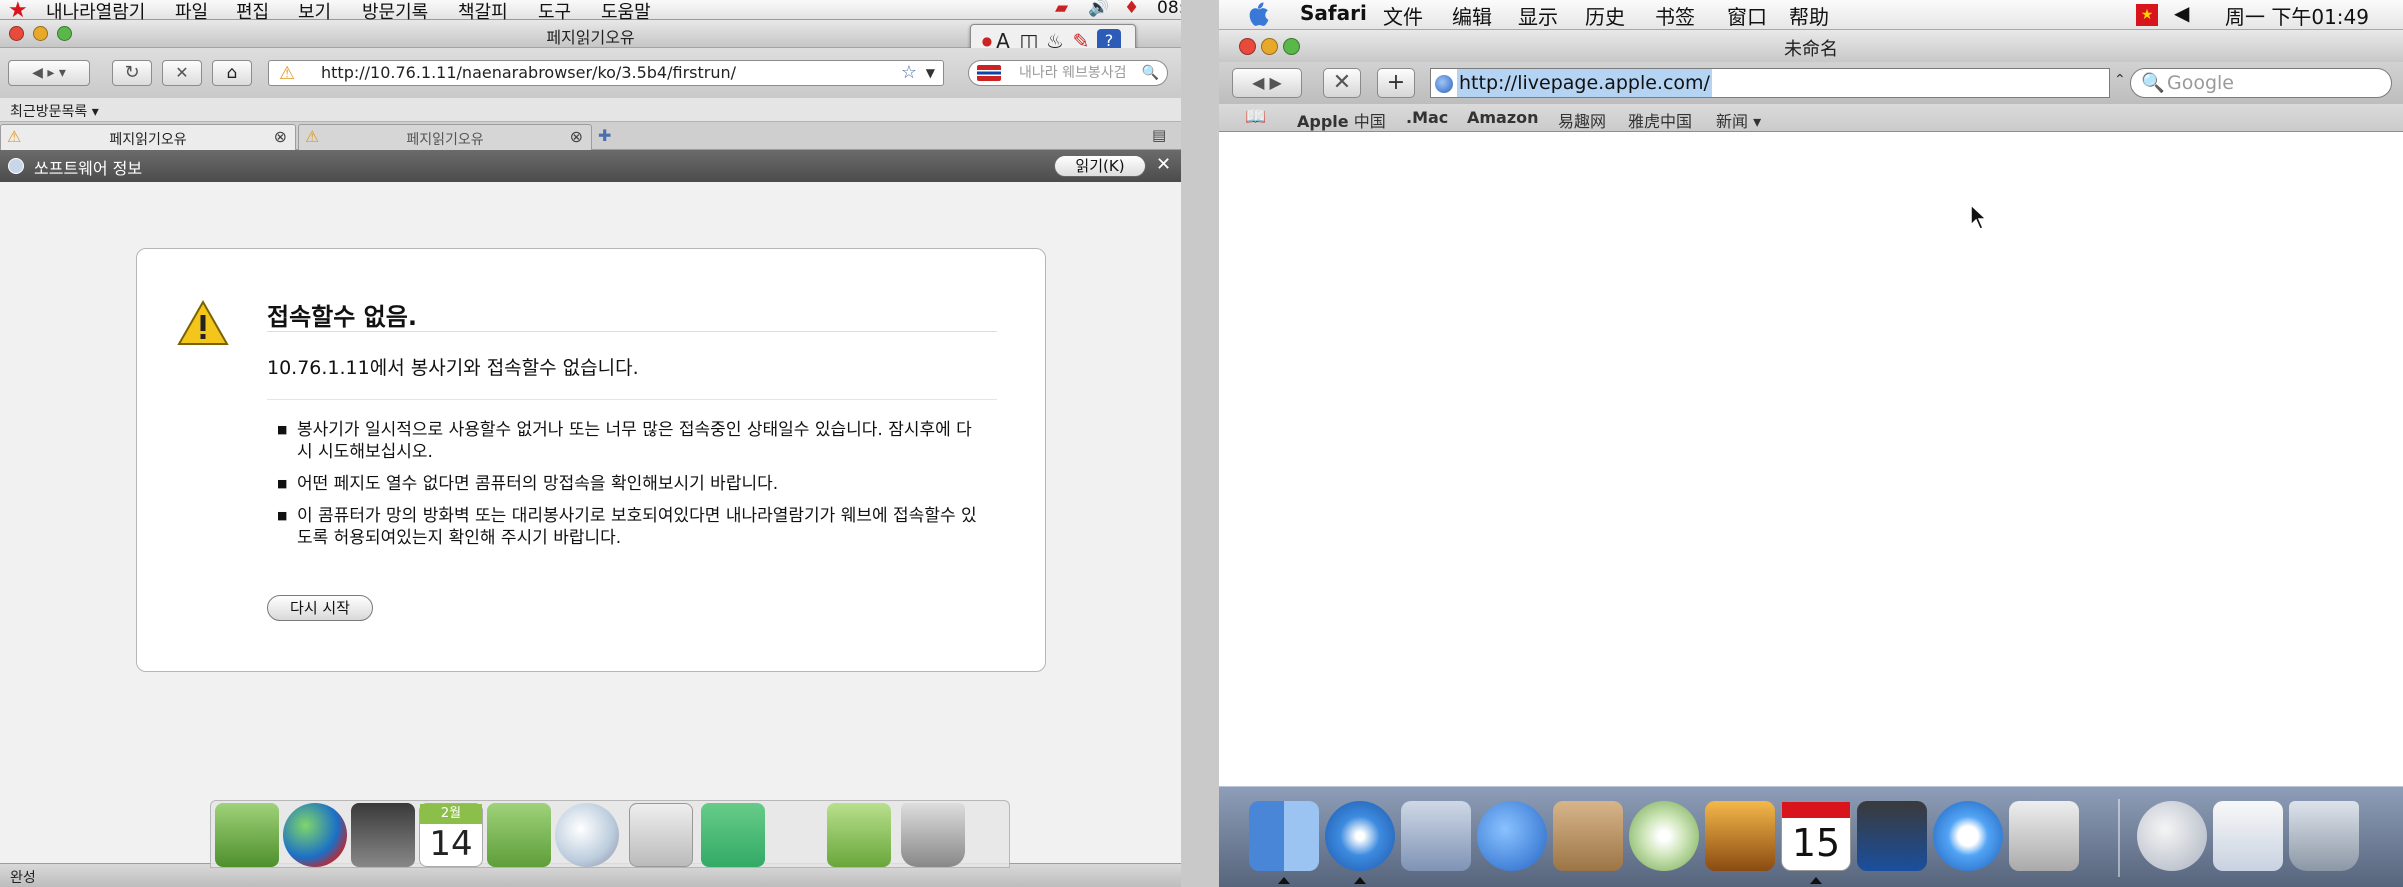 Image resolution: width=2403 pixels, height=887 pixels. I want to click on warning-icon: ⚠, so click(287, 73).